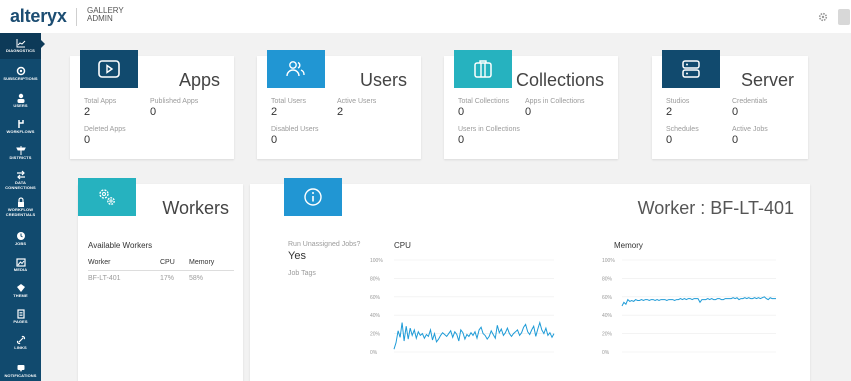  I want to click on sidebar-item-users: USERS, so click(20, 106).